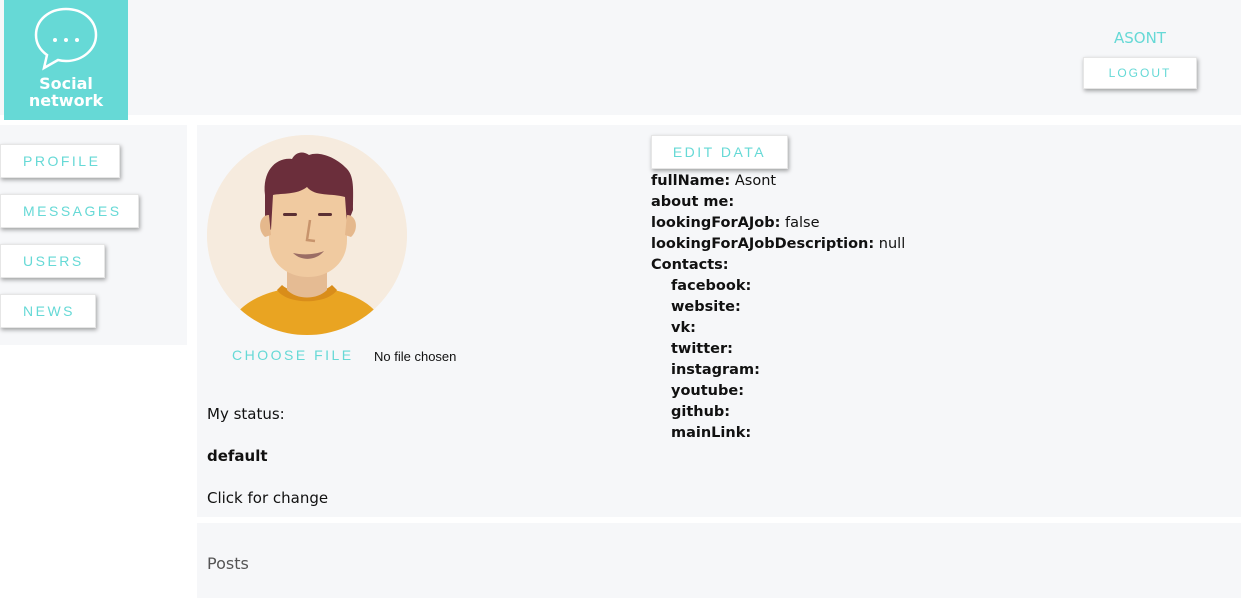 The height and width of the screenshot is (598, 1241). Describe the element at coordinates (778, 202) in the screenshot. I see `info-row-about: about me:` at that location.